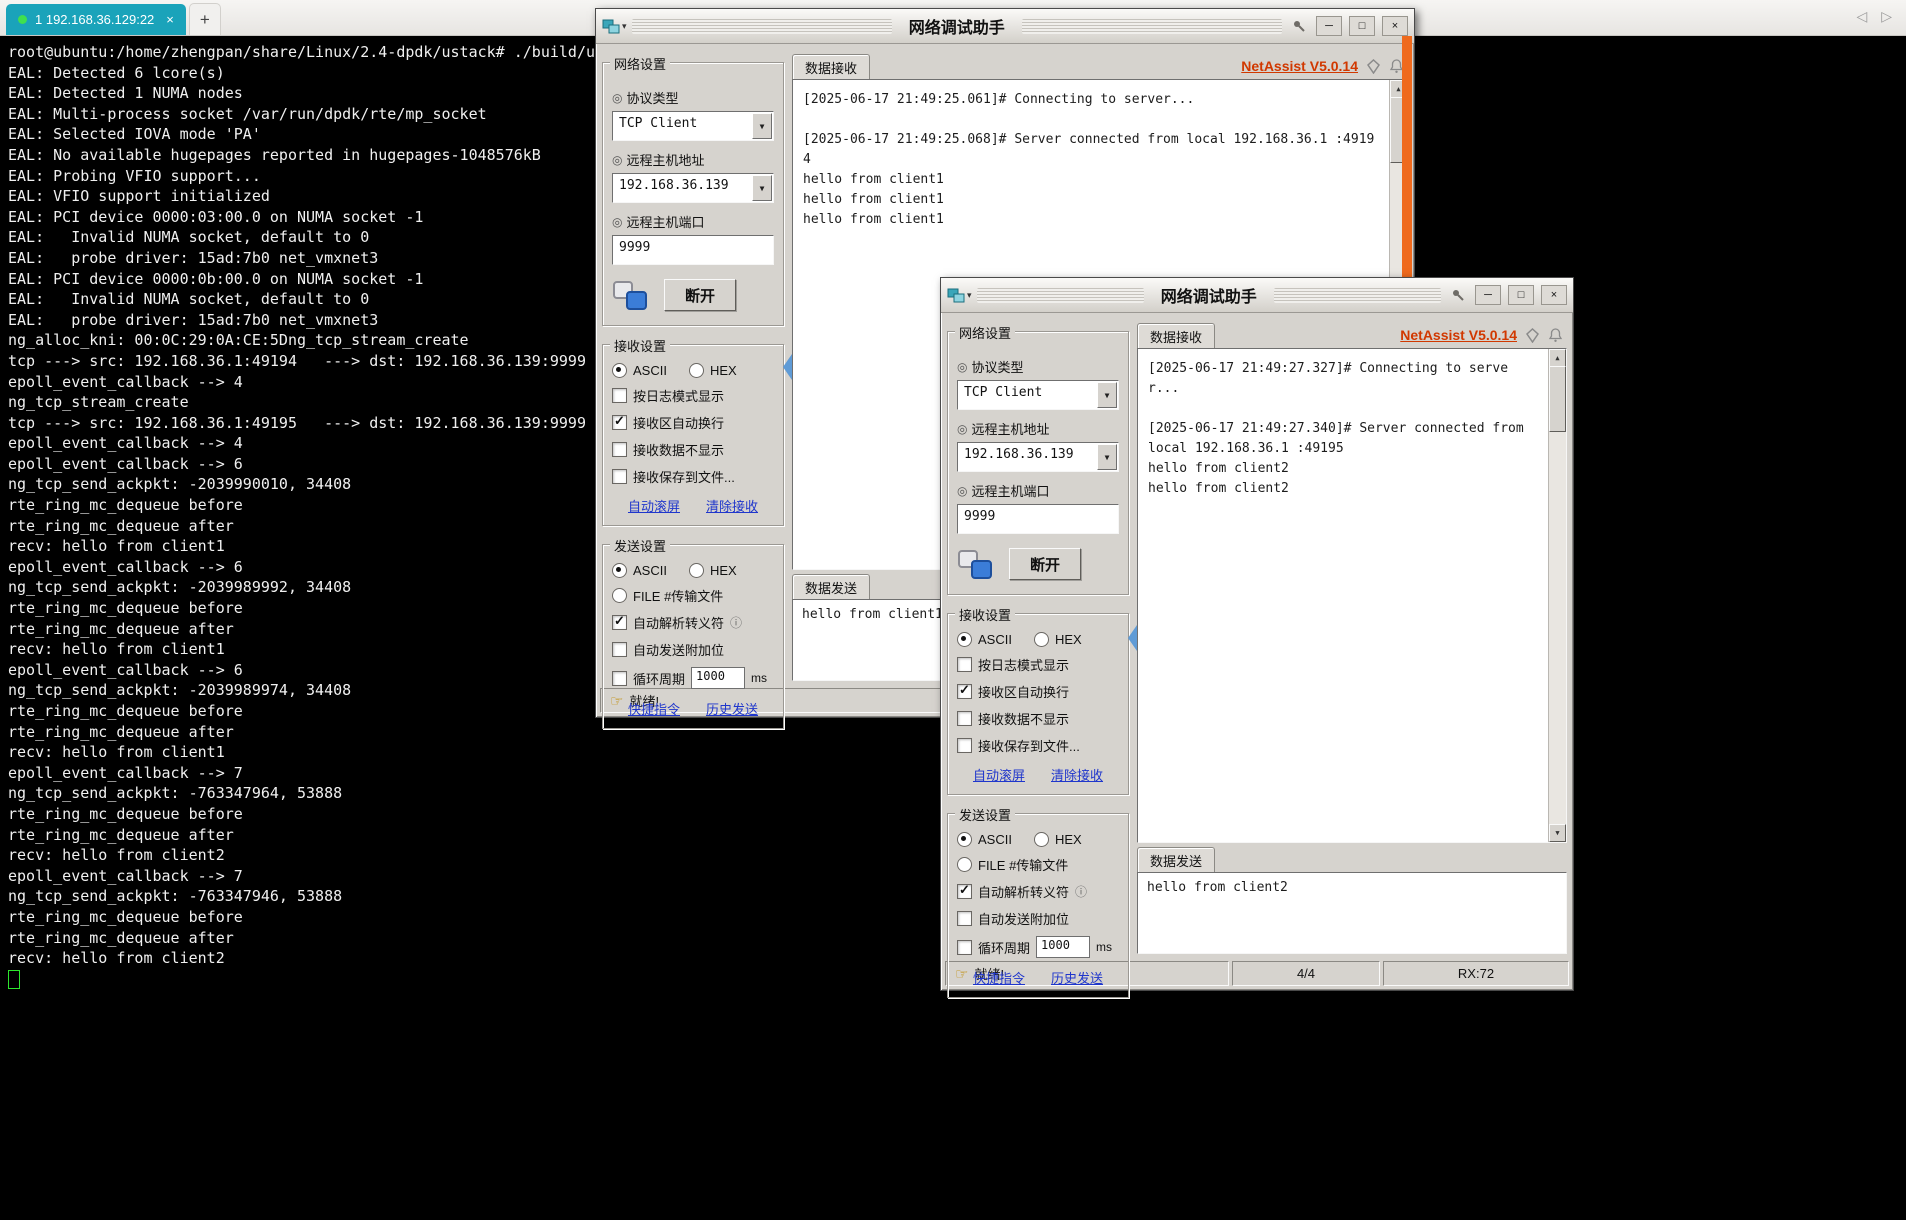 Image resolution: width=1906 pixels, height=1220 pixels. What do you see at coordinates (1555, 335) in the screenshot?
I see `bell-icon` at bounding box center [1555, 335].